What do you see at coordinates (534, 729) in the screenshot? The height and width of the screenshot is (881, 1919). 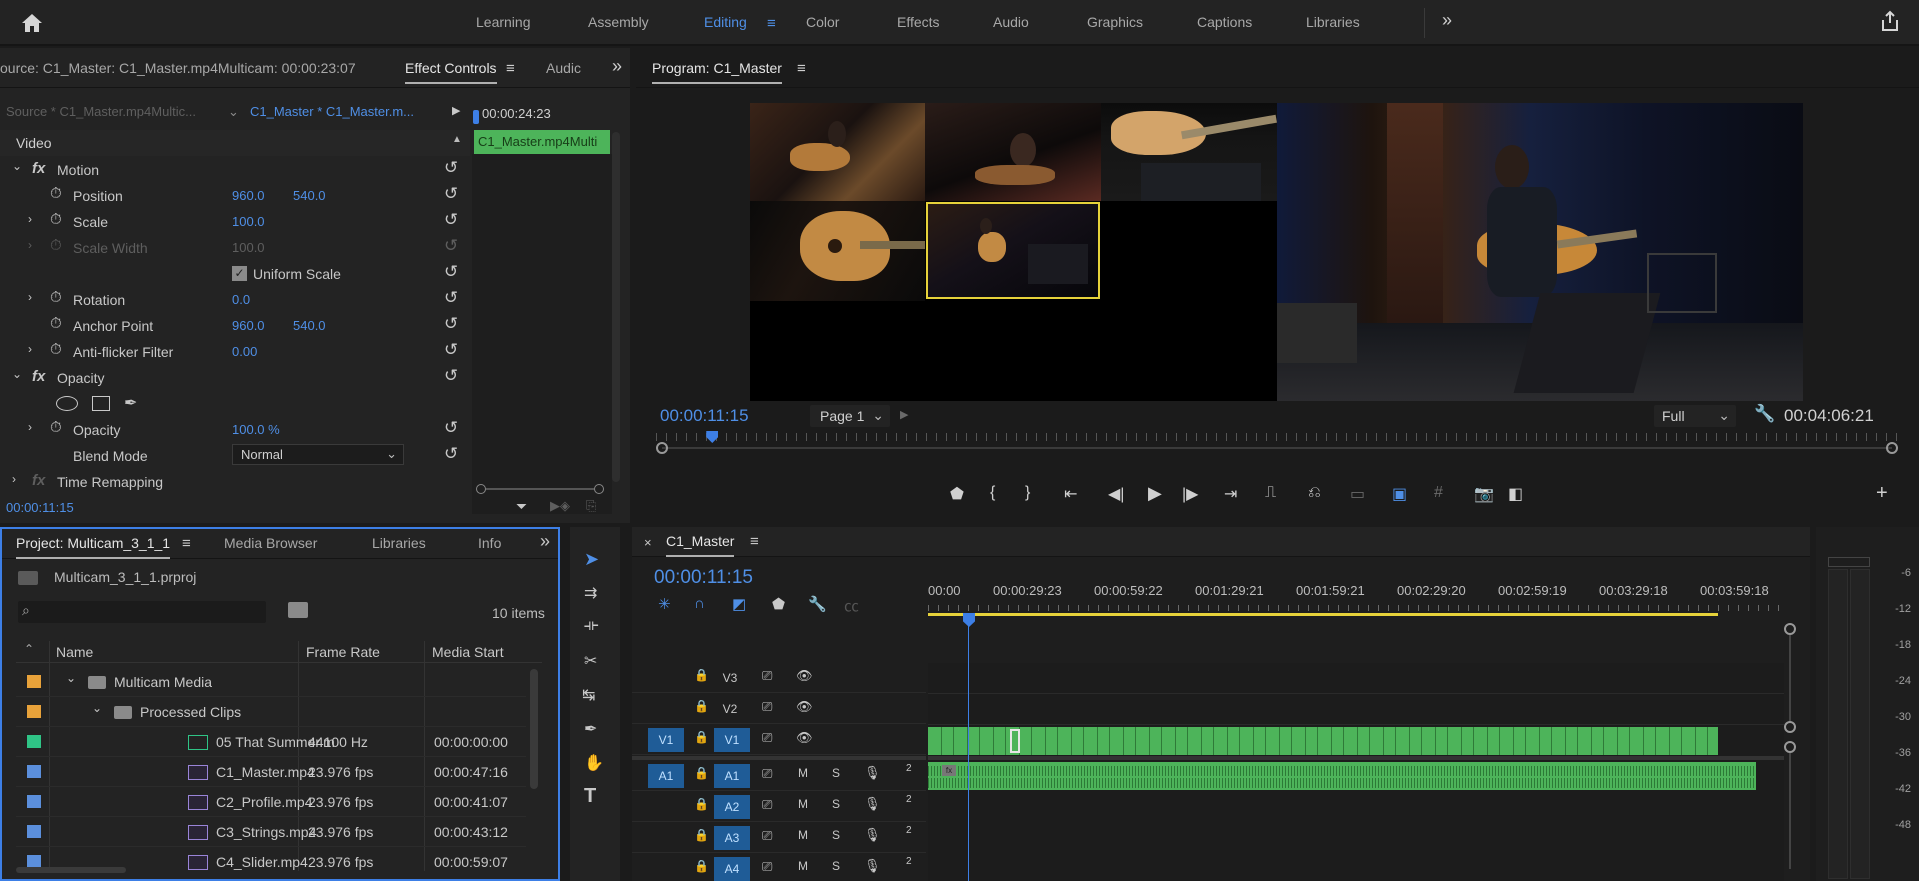 I see `project-scrollbar` at bounding box center [534, 729].